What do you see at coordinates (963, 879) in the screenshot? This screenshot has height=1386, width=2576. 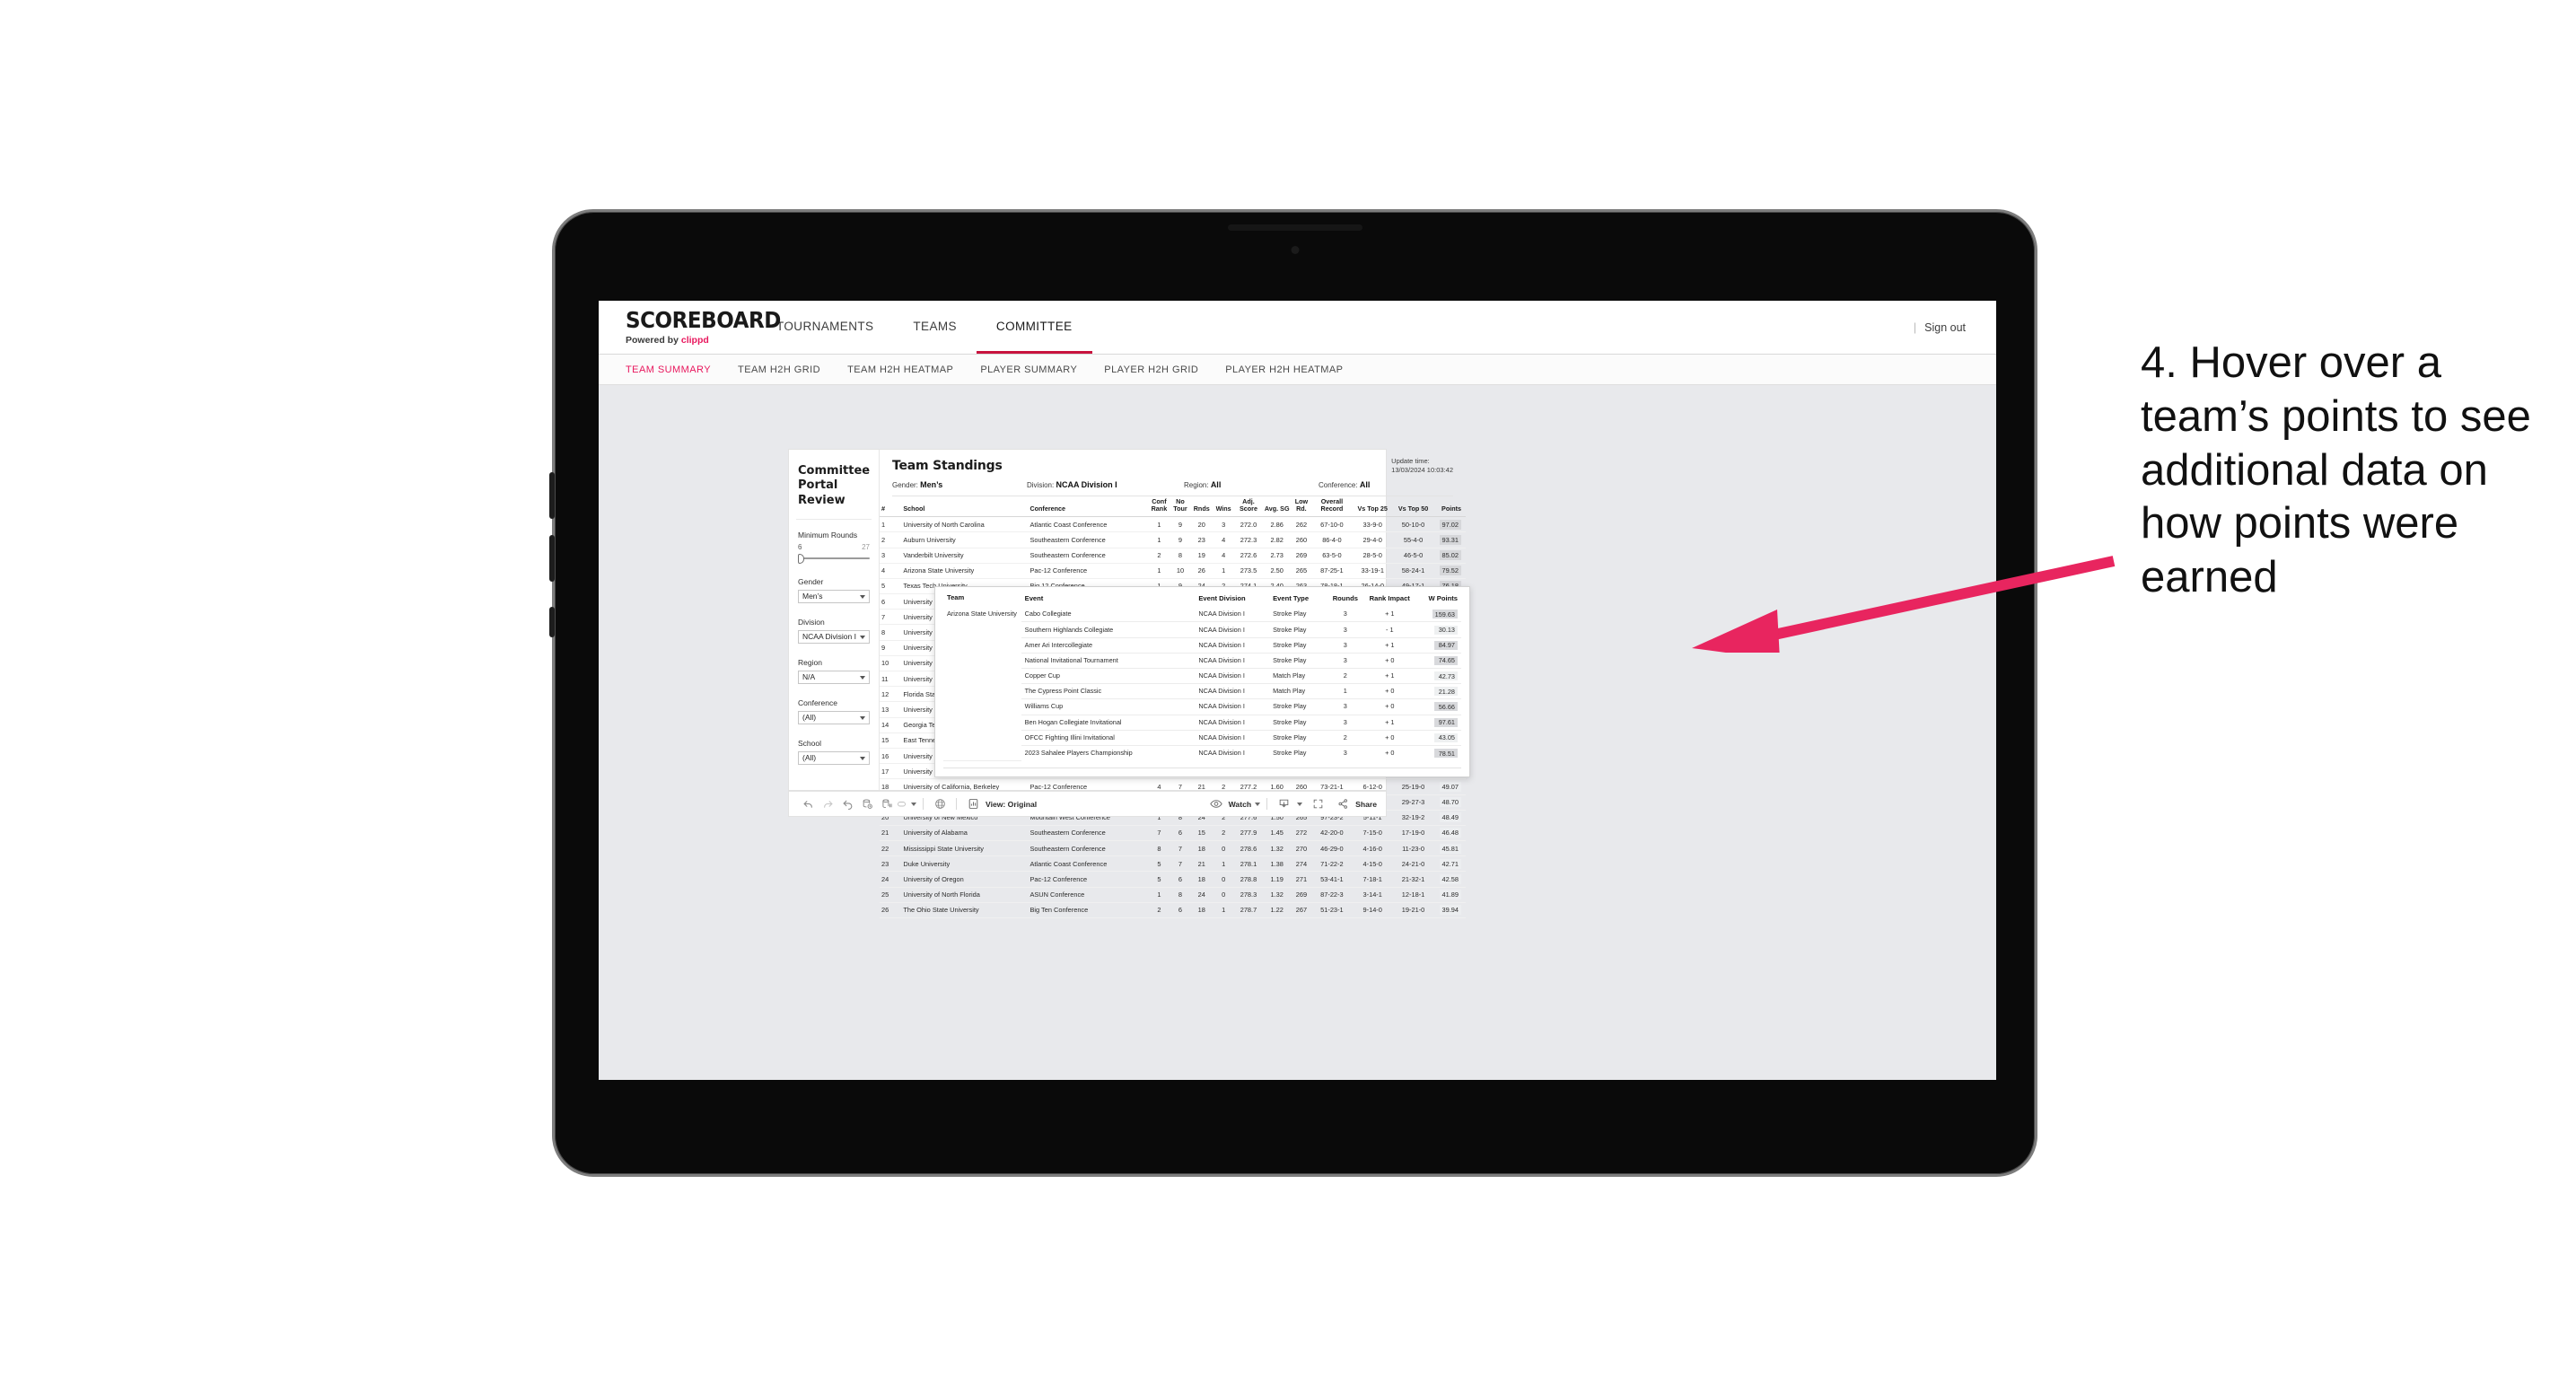 I see `cell-school: University of Oregon` at bounding box center [963, 879].